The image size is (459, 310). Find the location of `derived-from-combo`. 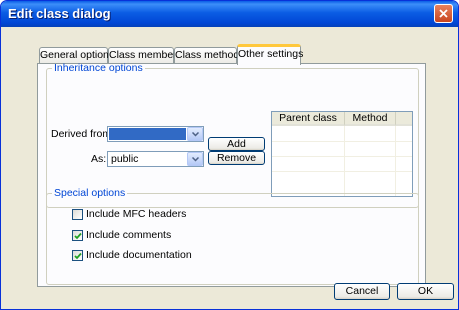

derived-from-combo is located at coordinates (155, 134).